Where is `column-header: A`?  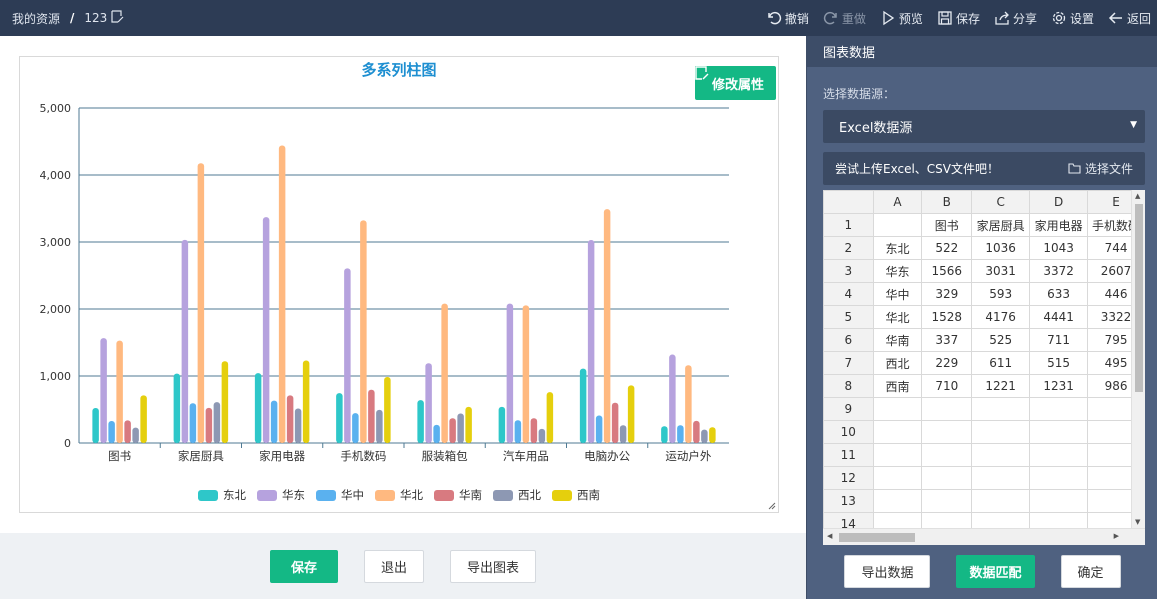
column-header: A is located at coordinates (897, 202).